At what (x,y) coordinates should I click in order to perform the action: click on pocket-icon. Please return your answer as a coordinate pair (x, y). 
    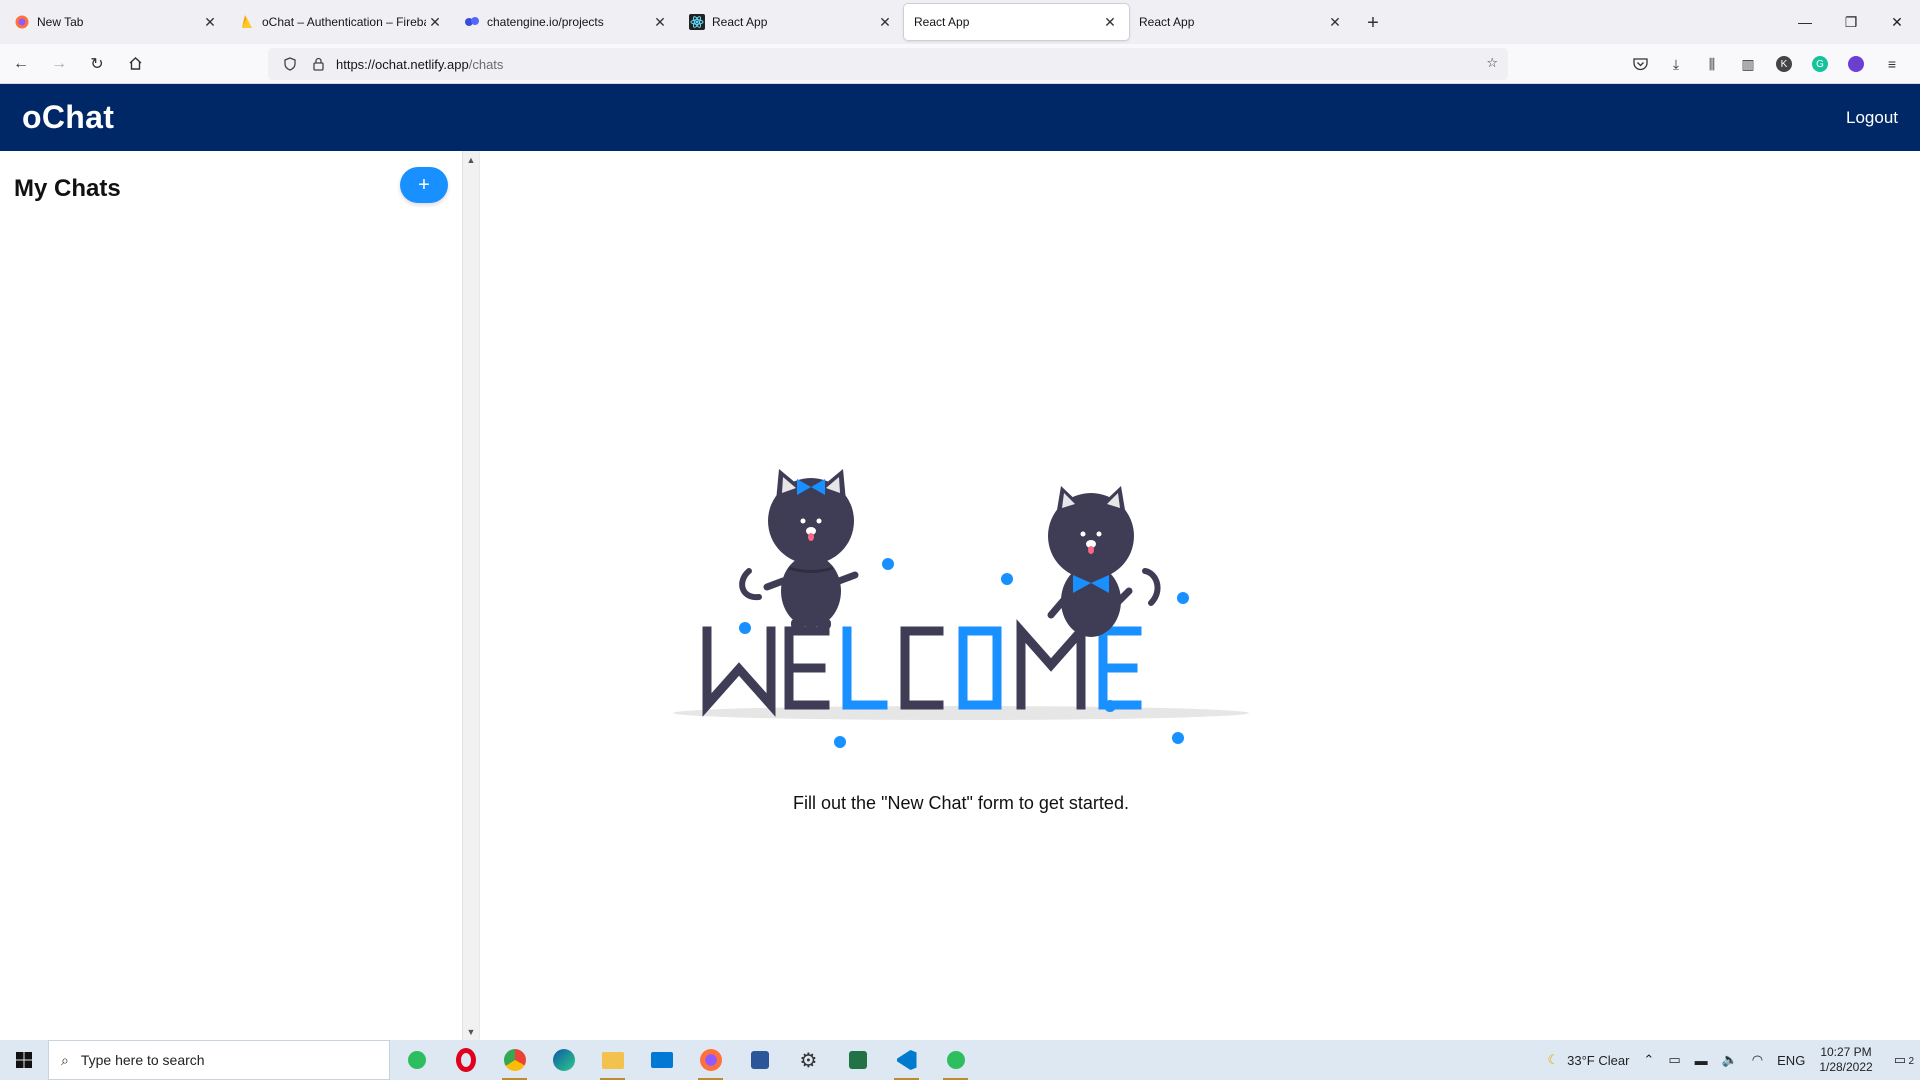
    Looking at the image, I should click on (1640, 64).